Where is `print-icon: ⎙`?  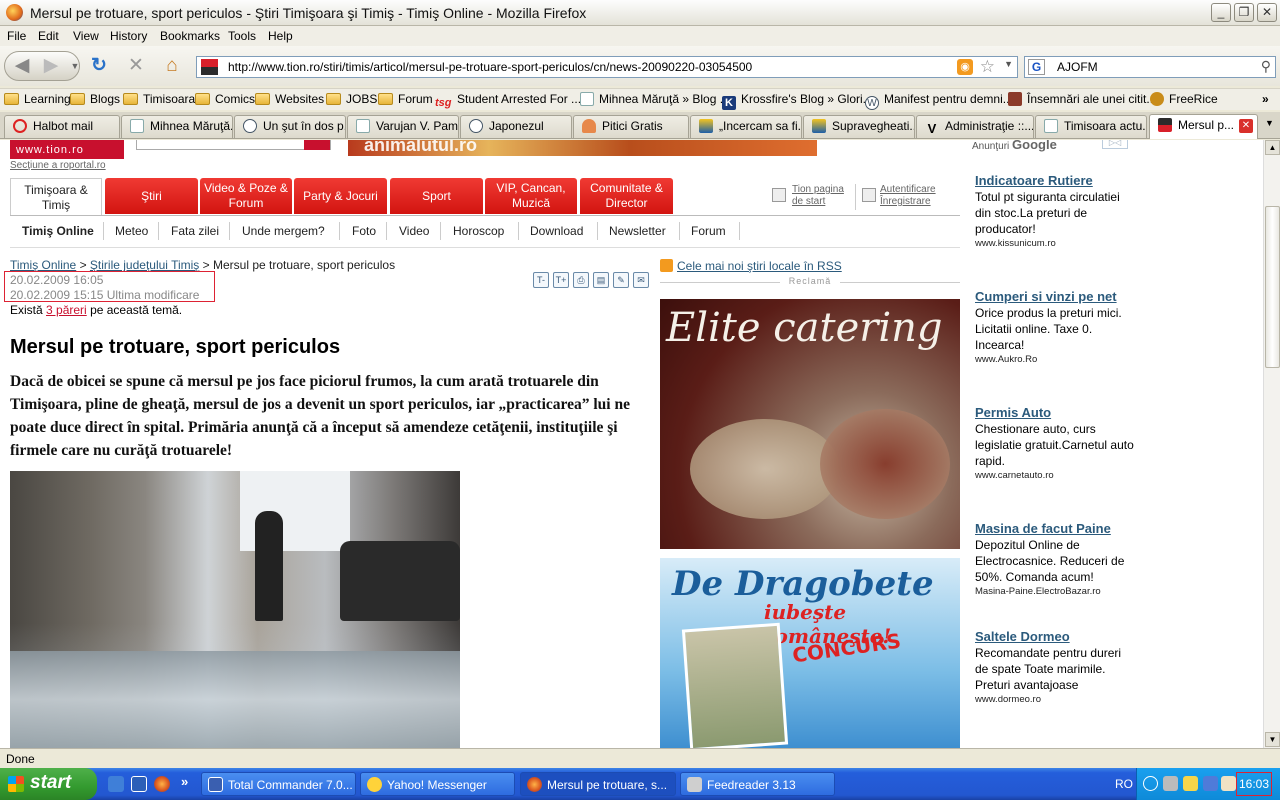 print-icon: ⎙ is located at coordinates (581, 280).